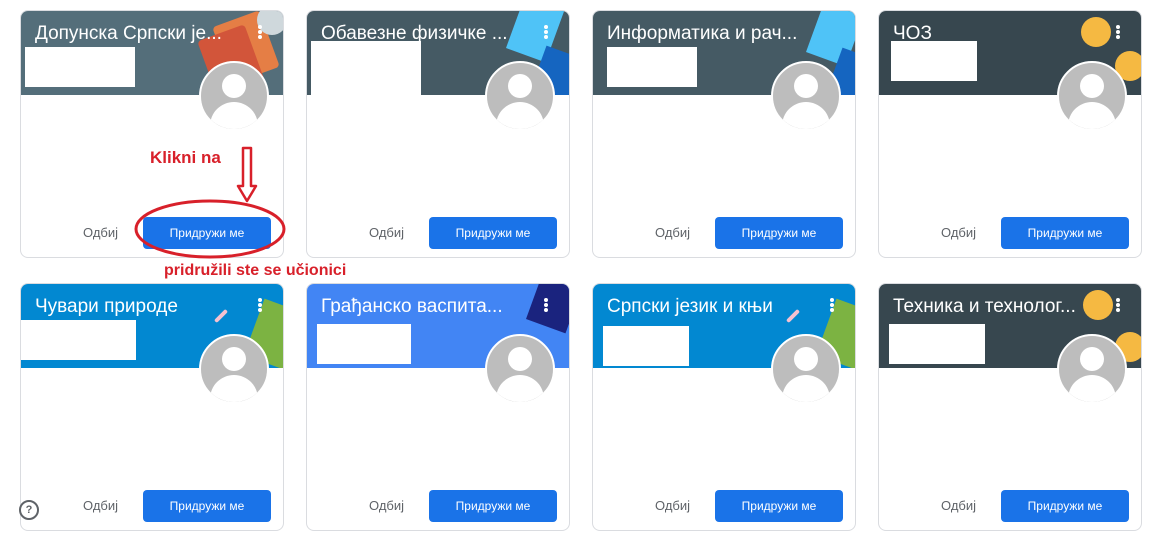 The height and width of the screenshot is (533, 1163). I want to click on class-title: Српски језик и књи, so click(690, 307).